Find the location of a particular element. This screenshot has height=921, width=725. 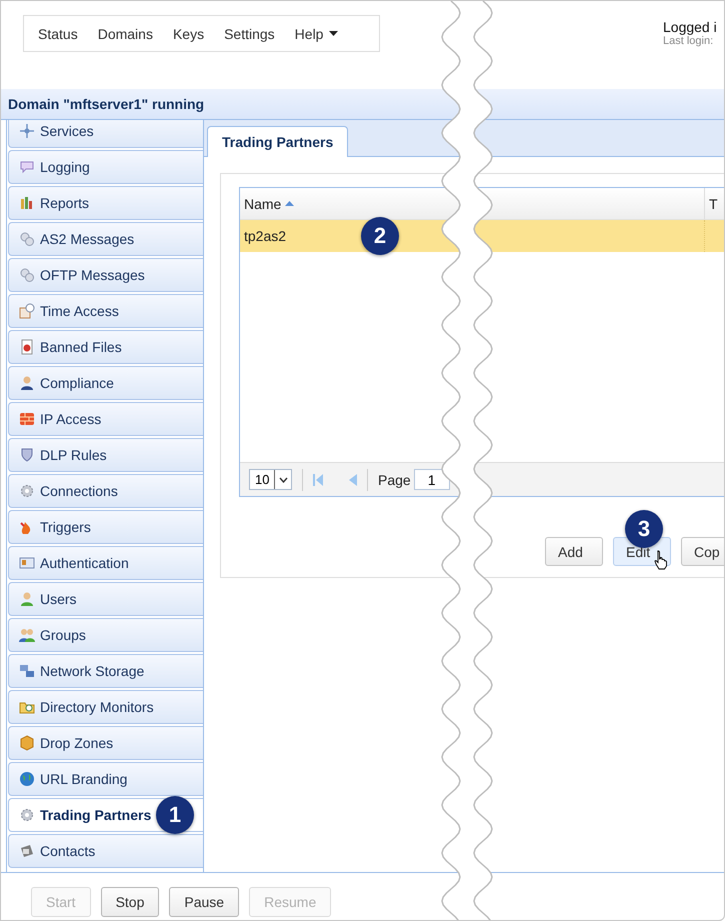

banned-file-icon is located at coordinates (27, 347).